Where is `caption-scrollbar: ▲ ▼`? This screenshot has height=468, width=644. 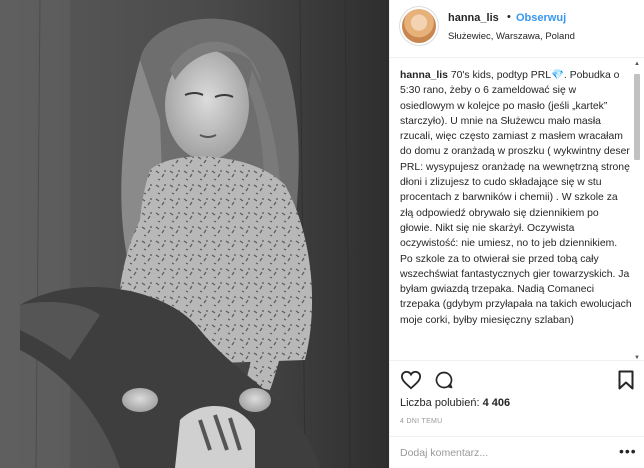 caption-scrollbar: ▲ ▼ is located at coordinates (637, 211).